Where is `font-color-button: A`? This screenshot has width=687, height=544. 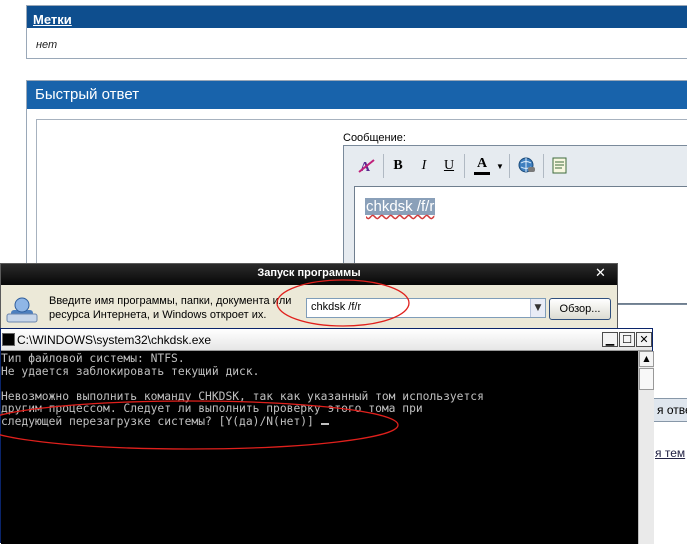
font-color-button: A is located at coordinates (482, 166).